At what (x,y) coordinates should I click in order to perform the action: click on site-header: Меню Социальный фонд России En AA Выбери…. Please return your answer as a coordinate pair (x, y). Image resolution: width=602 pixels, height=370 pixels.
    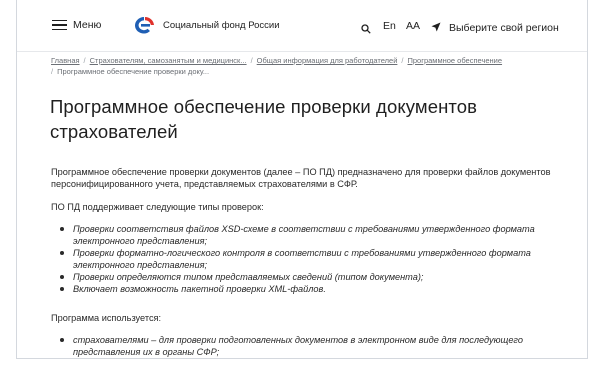
    Looking at the image, I should click on (302, 26).